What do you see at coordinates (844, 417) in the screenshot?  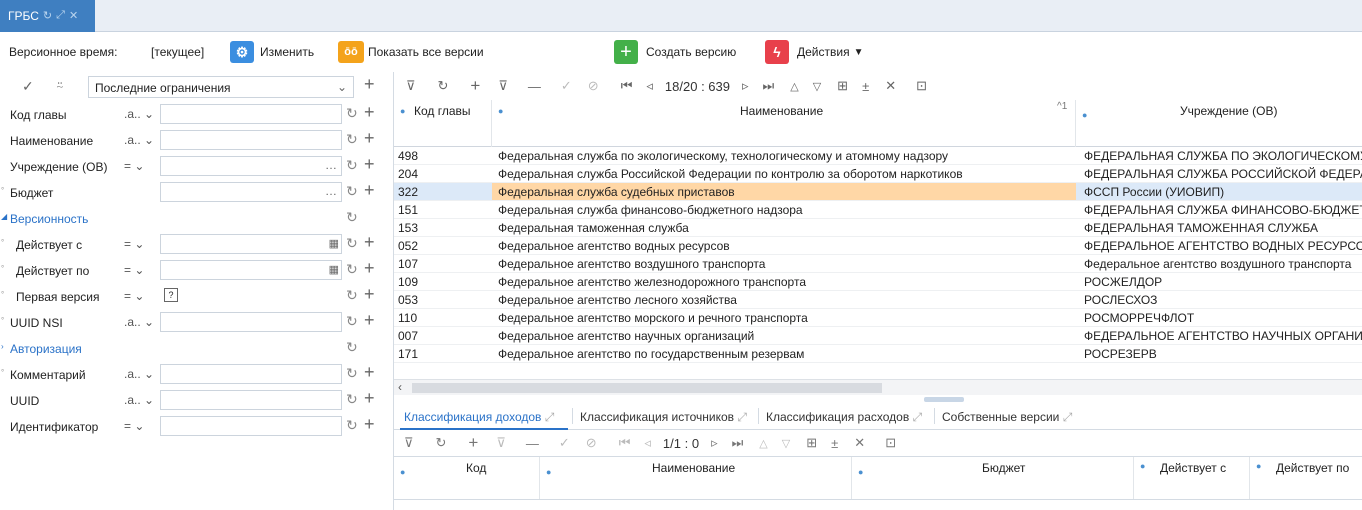 I see `detail-tab: Классификация расходов ⤢` at bounding box center [844, 417].